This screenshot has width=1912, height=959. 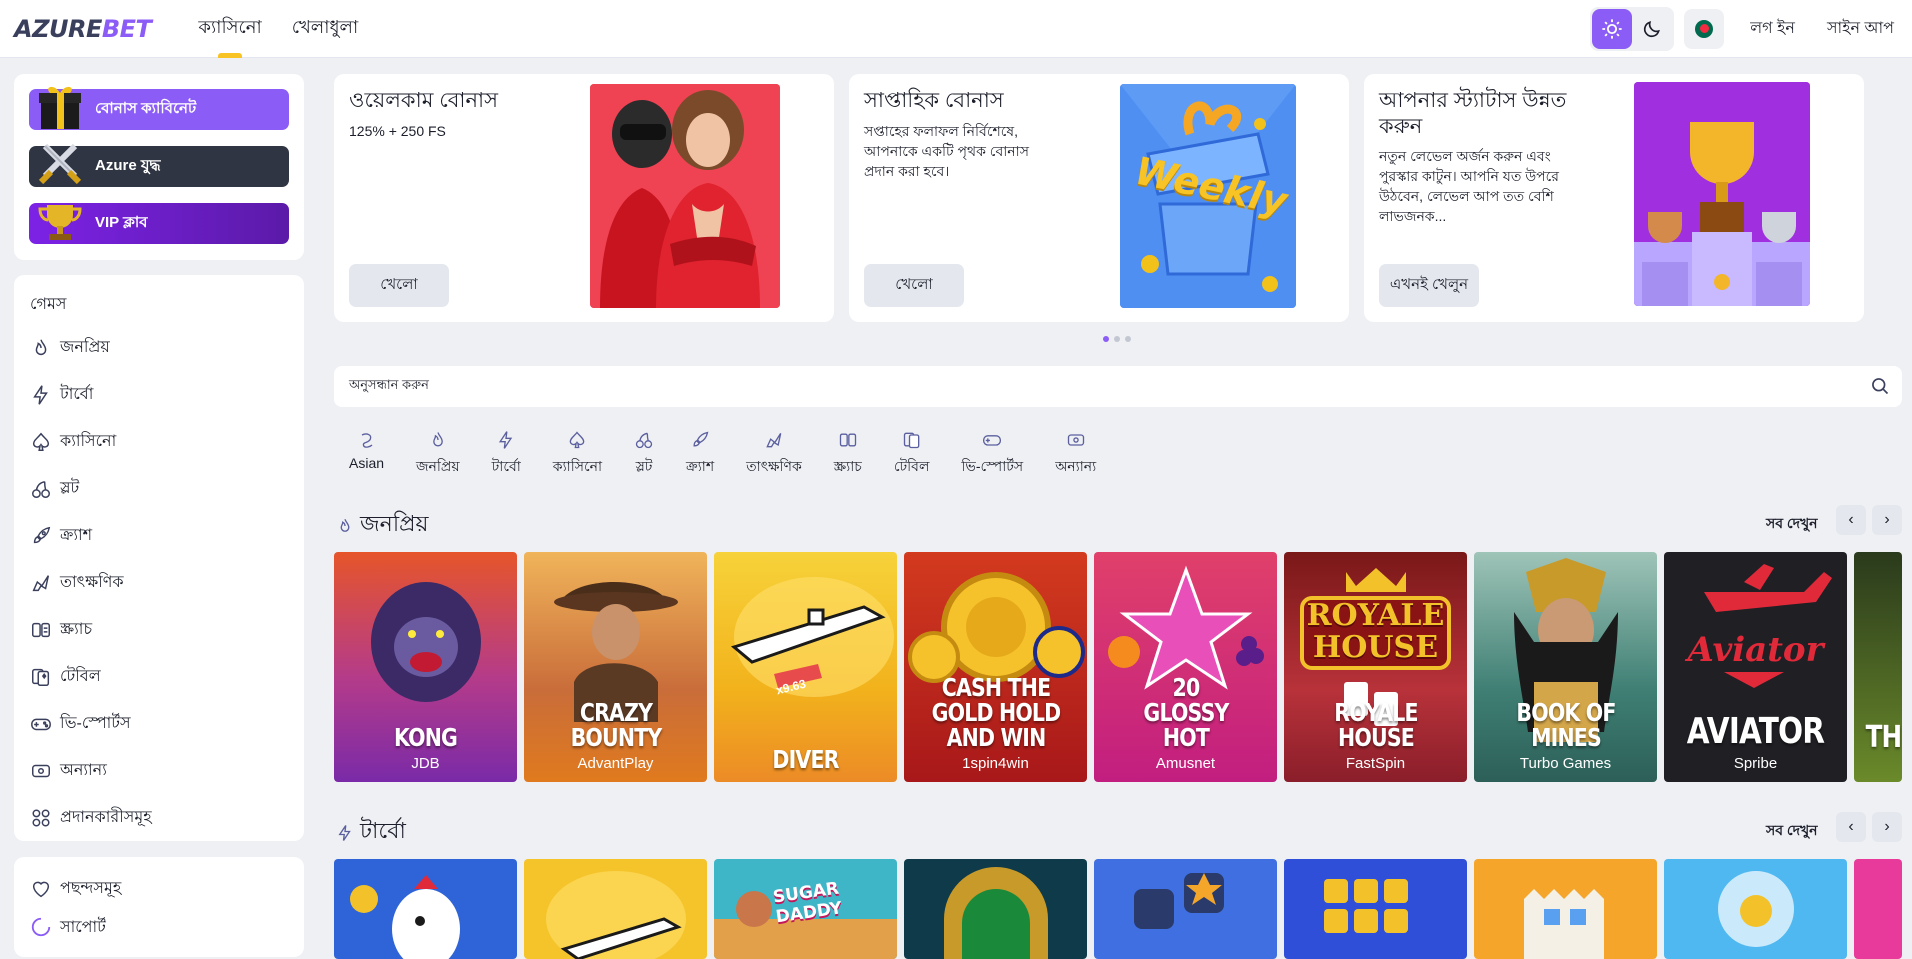 What do you see at coordinates (41, 927) in the screenshot?
I see `support-icon` at bounding box center [41, 927].